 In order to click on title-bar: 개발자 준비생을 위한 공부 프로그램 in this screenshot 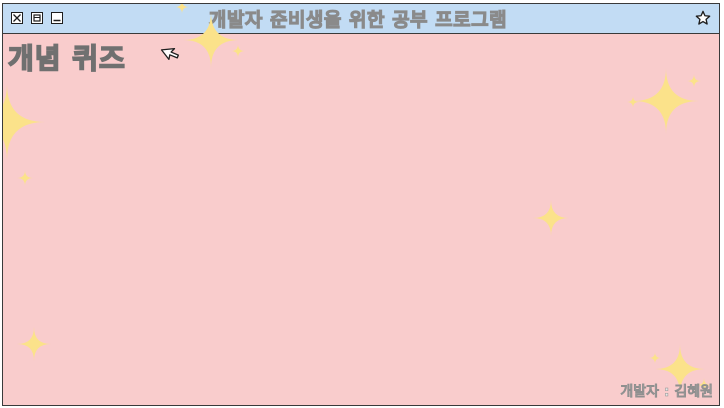, I will do `click(361, 19)`.